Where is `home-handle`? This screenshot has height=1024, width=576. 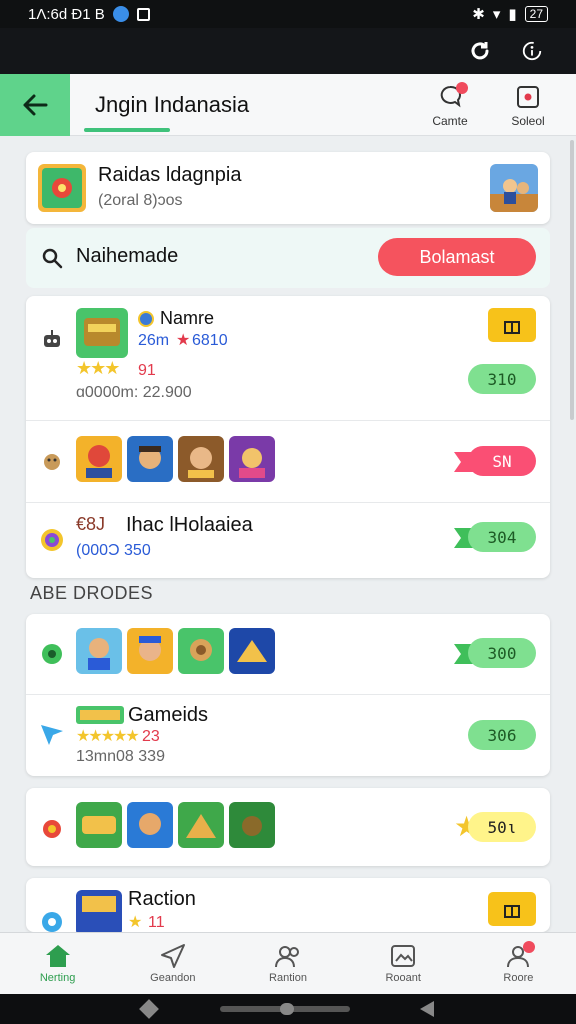
home-handle is located at coordinates (287, 1009).